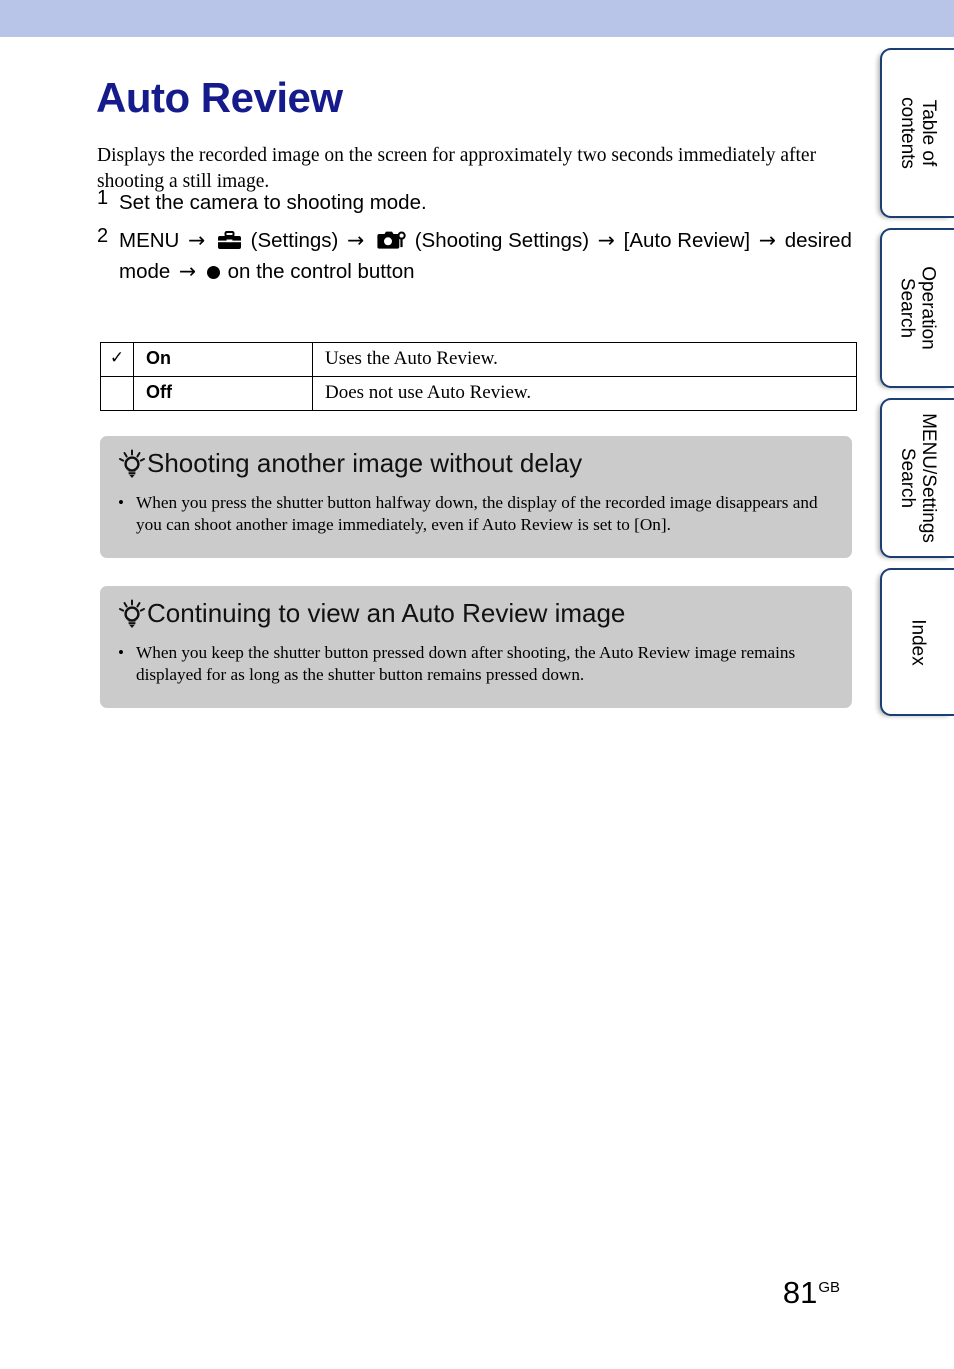 The height and width of the screenshot is (1369, 954). I want to click on sidebar-tab-menu-settings-search: MENU/Settings Search, so click(917, 478).